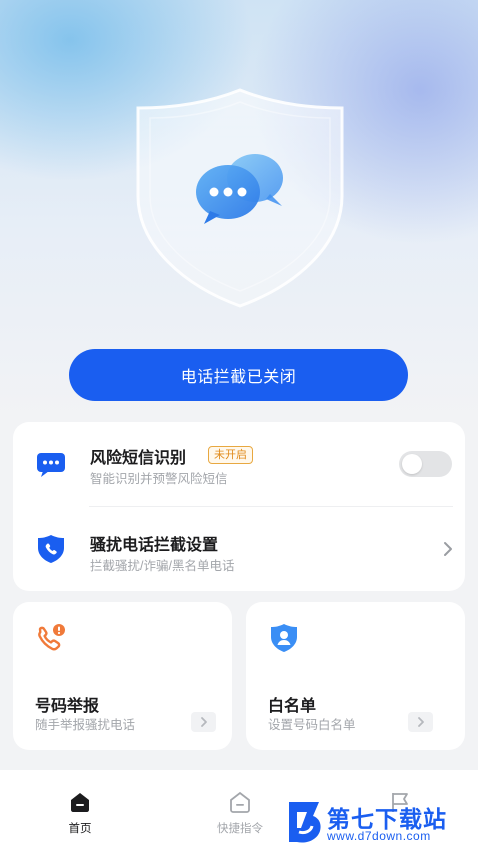 The height and width of the screenshot is (850, 478). I want to click on watermark-logo-icon, so click(305, 822).